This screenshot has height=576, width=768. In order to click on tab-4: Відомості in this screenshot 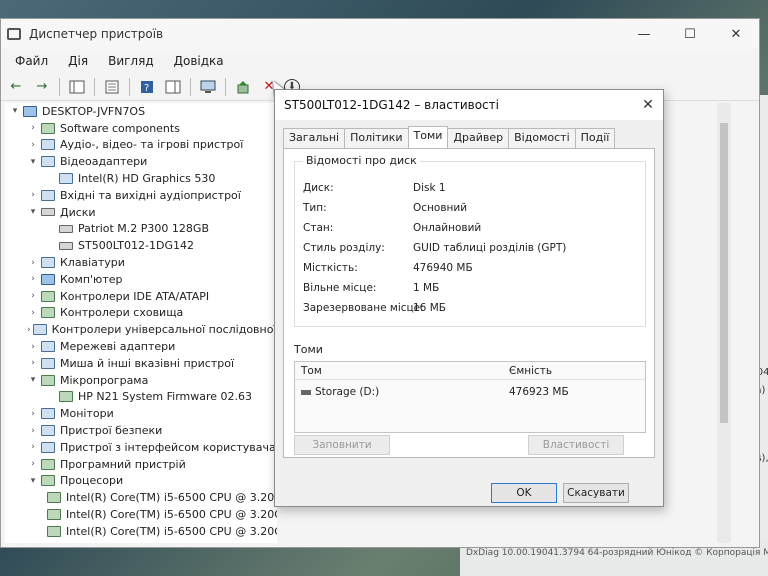, I will do `click(542, 138)`.